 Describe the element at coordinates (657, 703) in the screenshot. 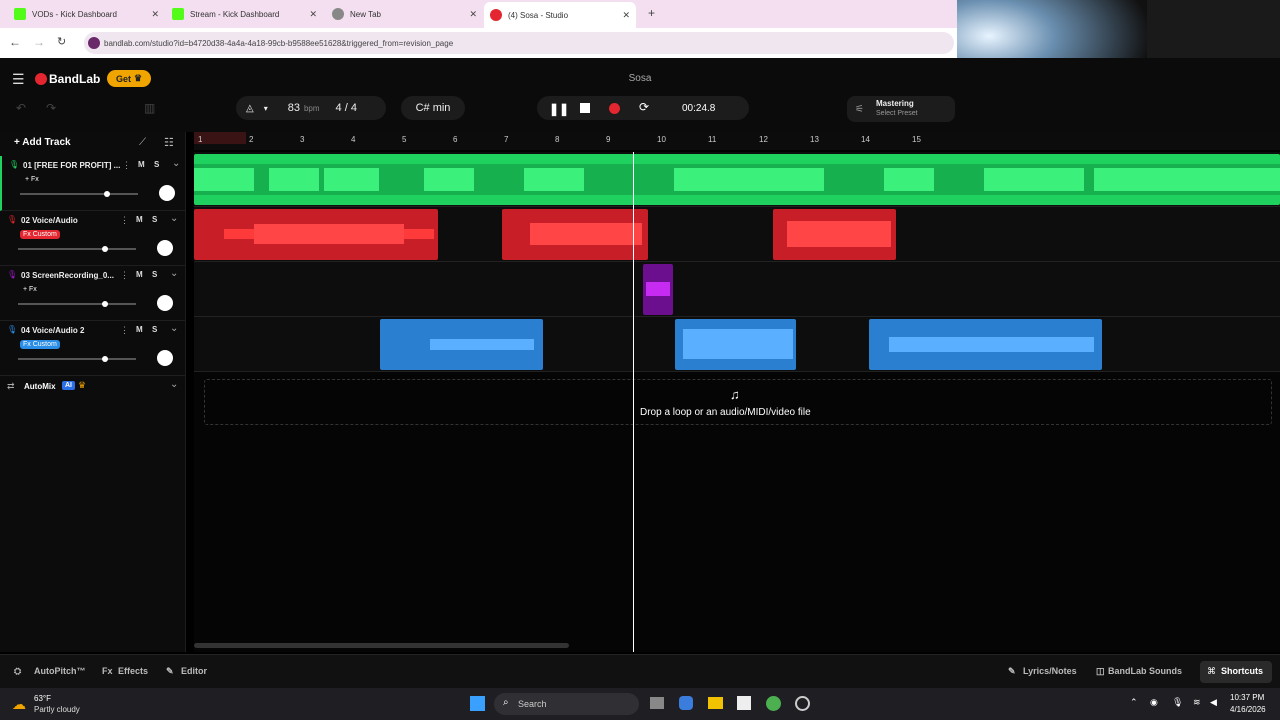

I see `task-view-icon` at that location.